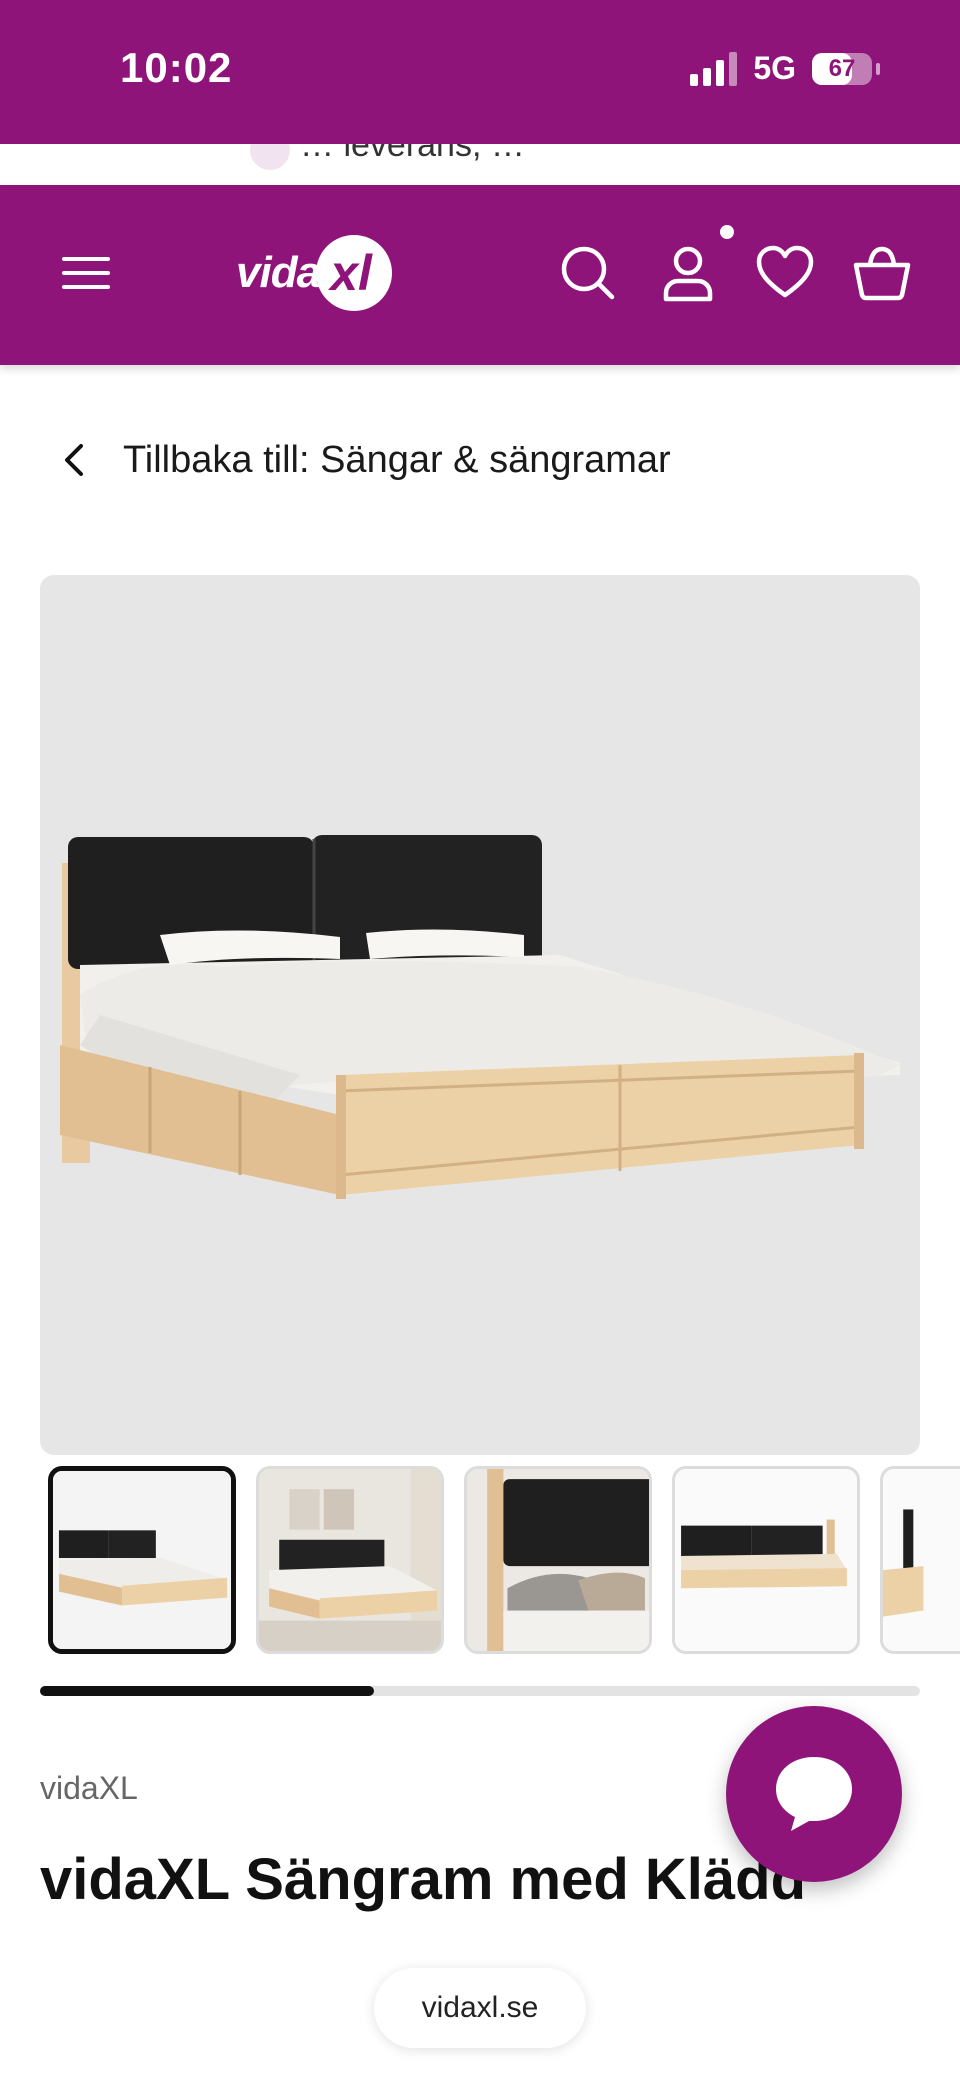 The width and height of the screenshot is (960, 2081). Describe the element at coordinates (785, 273) in the screenshot. I see `wishlist-icon` at that location.